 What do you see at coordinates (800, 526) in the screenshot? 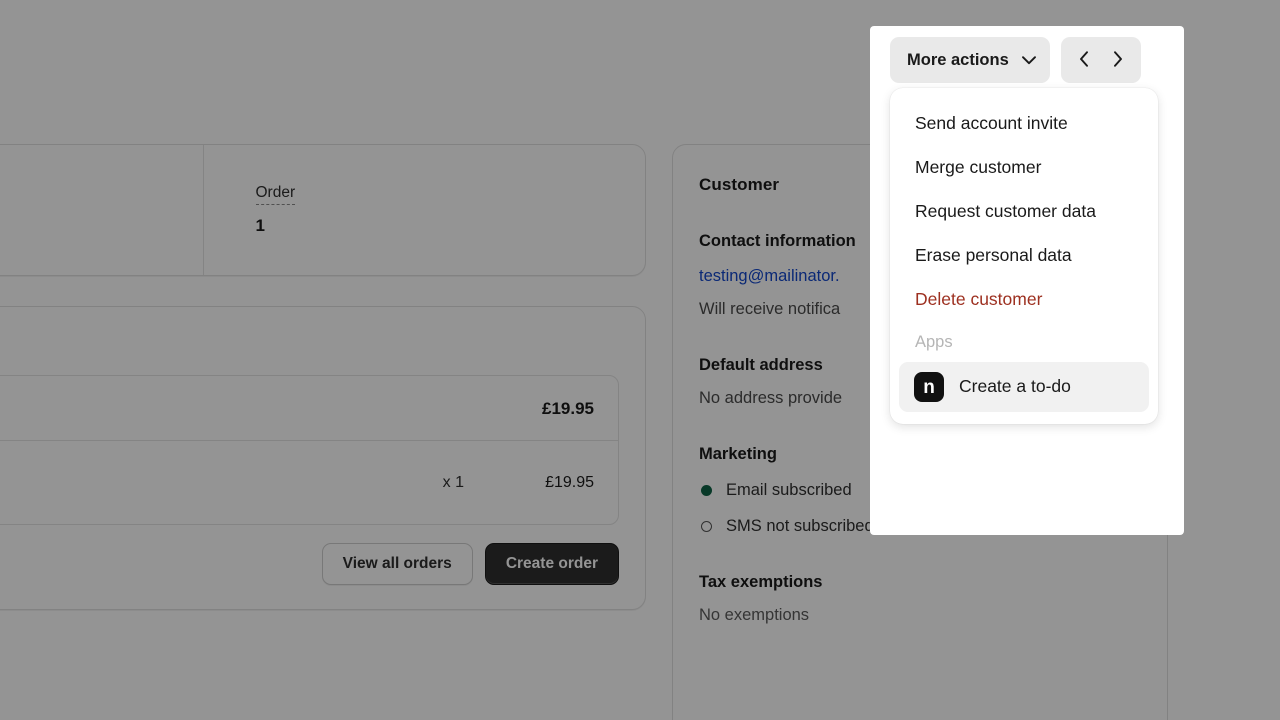
I see `sms-not-subscribed-label: SMS not subscribed` at bounding box center [800, 526].